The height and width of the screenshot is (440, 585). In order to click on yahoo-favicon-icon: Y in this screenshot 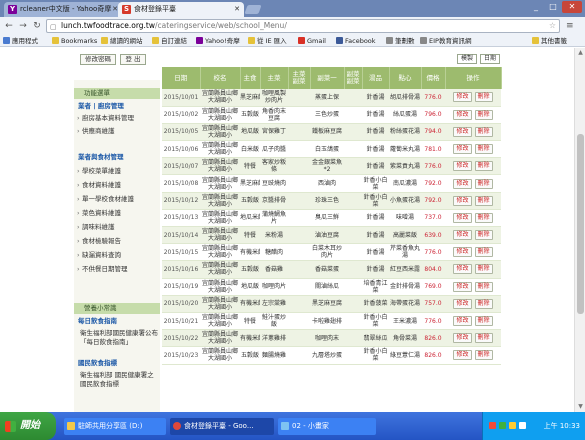, I will do `click(12, 9)`.